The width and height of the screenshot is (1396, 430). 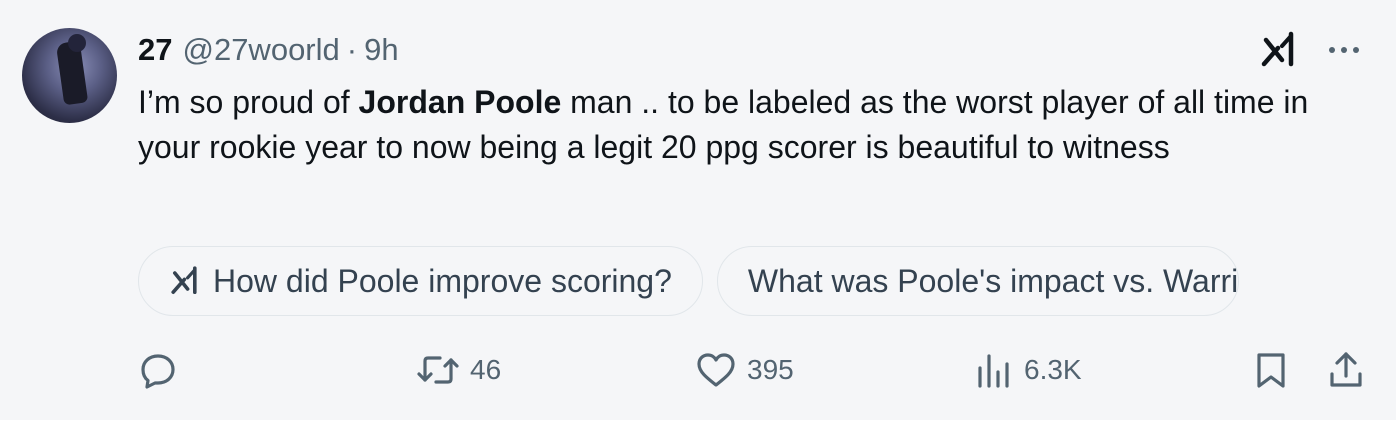 I want to click on retweet-count: 46, so click(x=486, y=369).